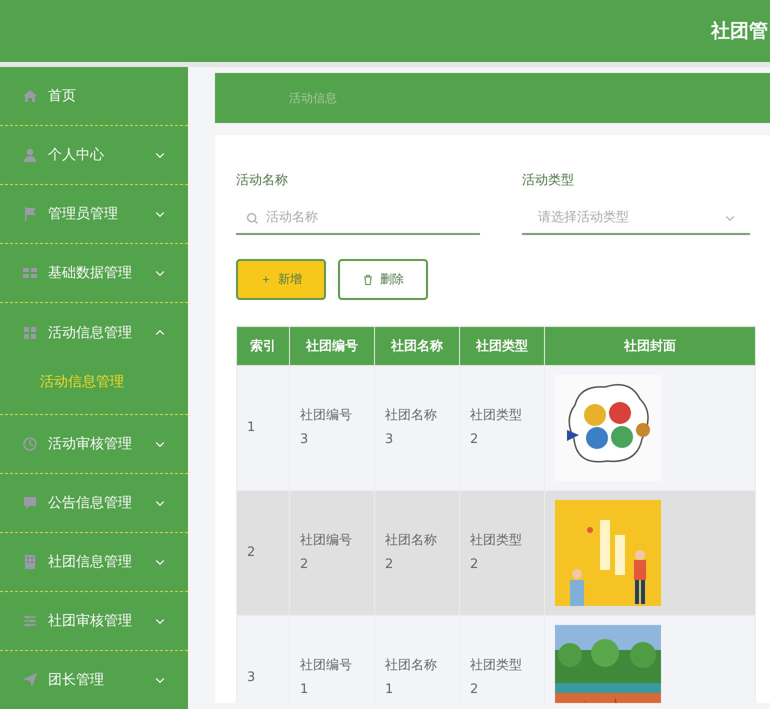  Describe the element at coordinates (383, 279) in the screenshot. I see `delete-button: 删除` at that location.